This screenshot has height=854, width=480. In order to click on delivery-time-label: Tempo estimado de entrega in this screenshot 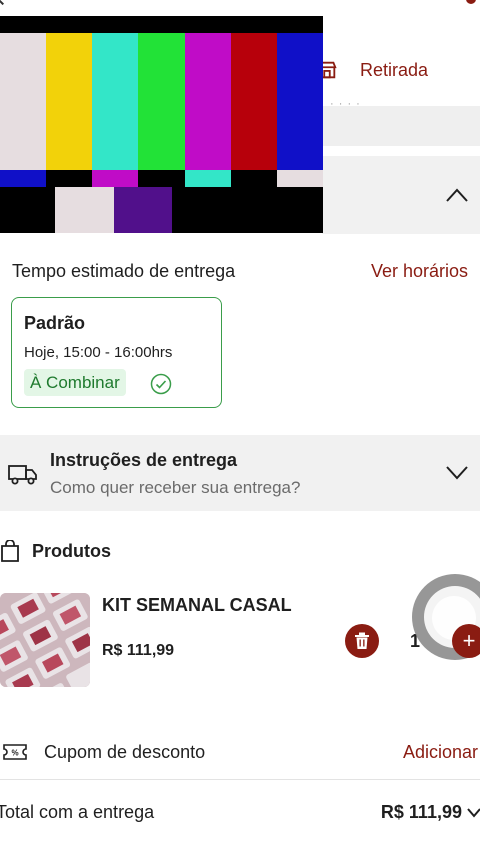, I will do `click(124, 271)`.